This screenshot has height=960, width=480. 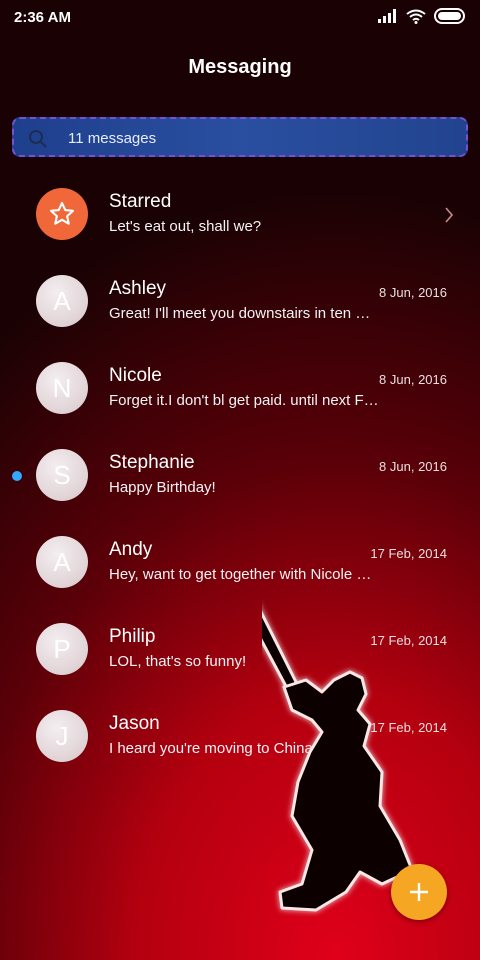 I want to click on conversation-name: Nicole, so click(x=135, y=375).